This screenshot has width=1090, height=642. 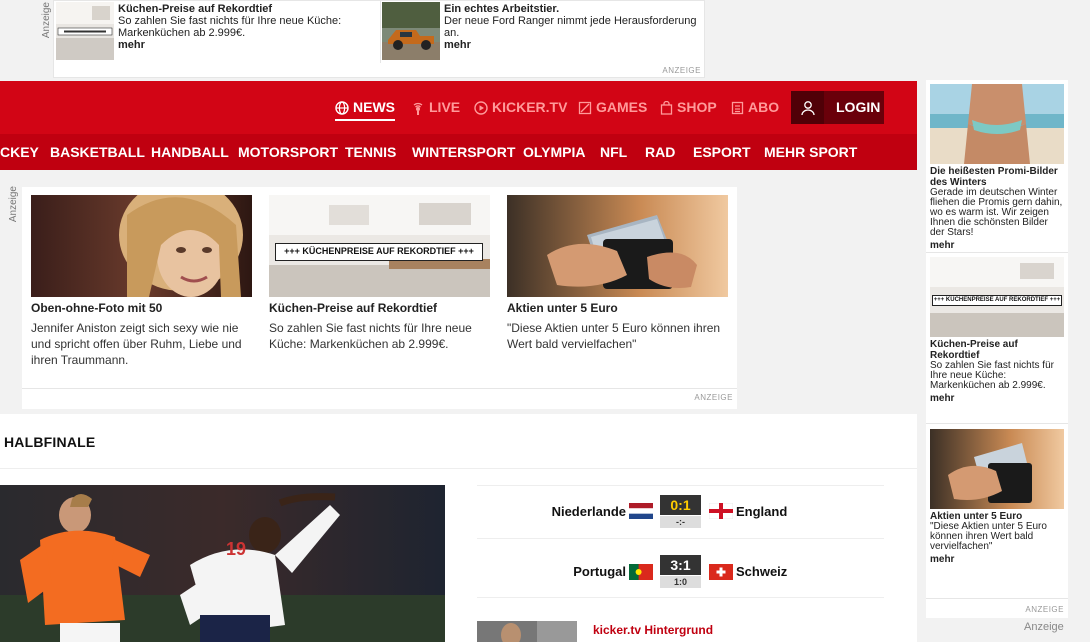 I want to click on score-badge: 3:1, so click(x=680, y=565).